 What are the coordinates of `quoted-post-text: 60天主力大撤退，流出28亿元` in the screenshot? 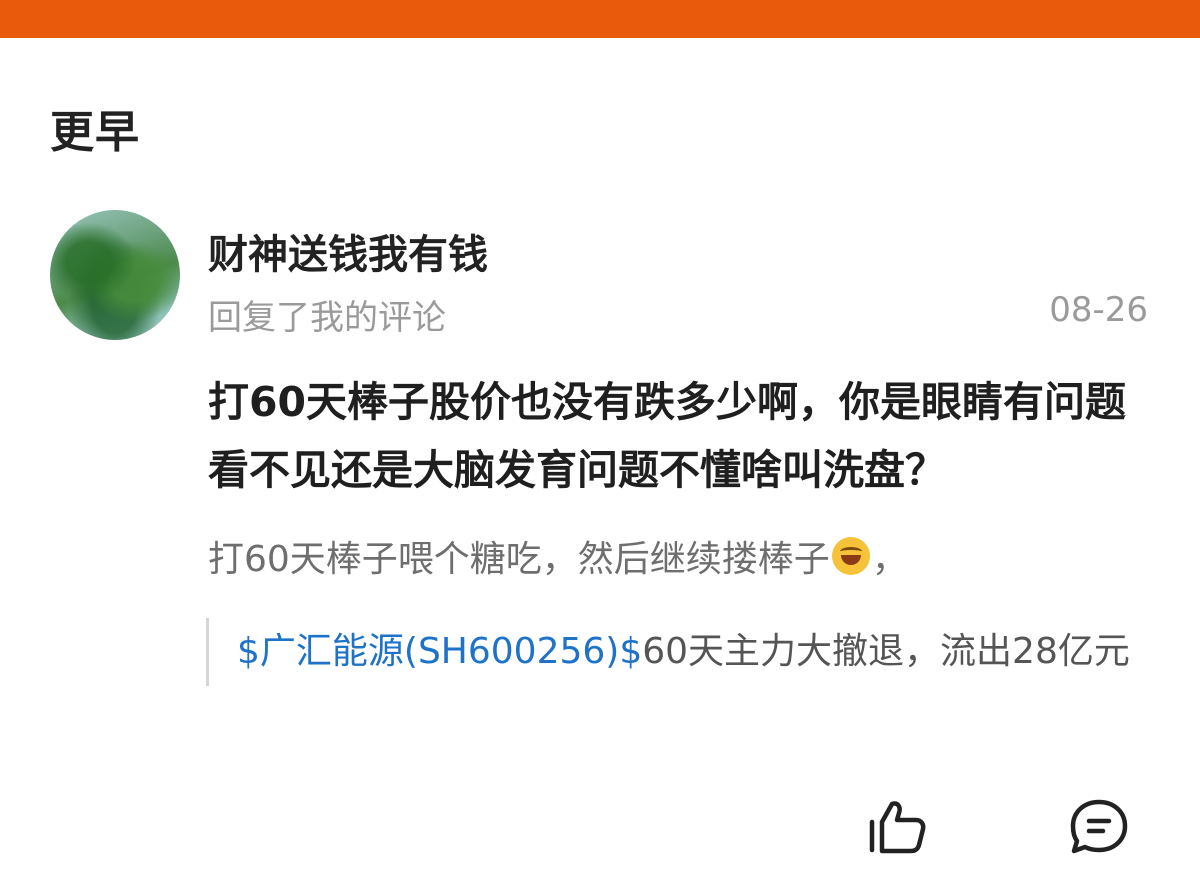 It's located at (886, 651).